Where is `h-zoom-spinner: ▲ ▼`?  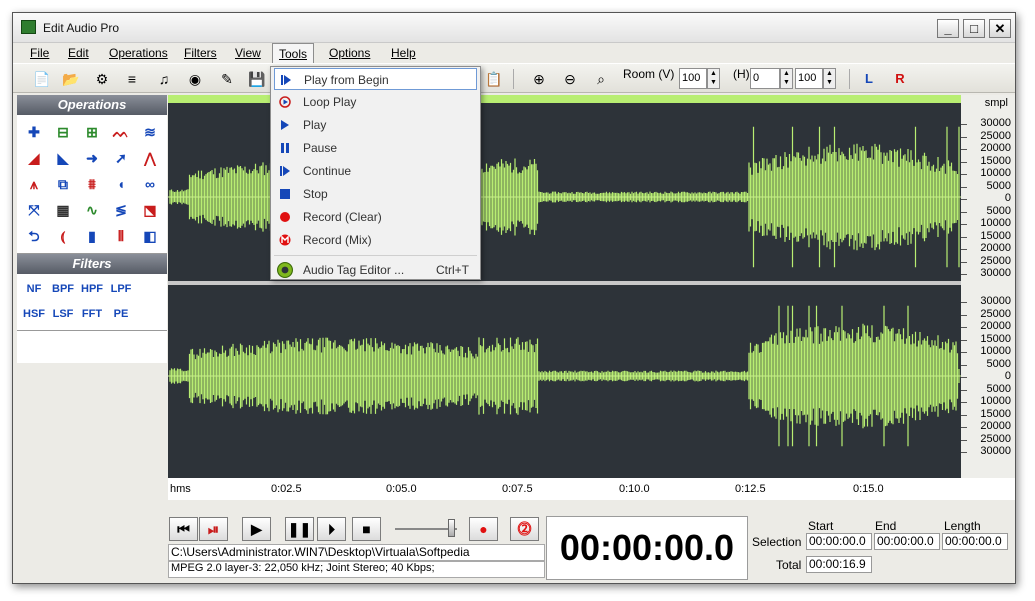
h-zoom-spinner: ▲ ▼ is located at coordinates (829, 78).